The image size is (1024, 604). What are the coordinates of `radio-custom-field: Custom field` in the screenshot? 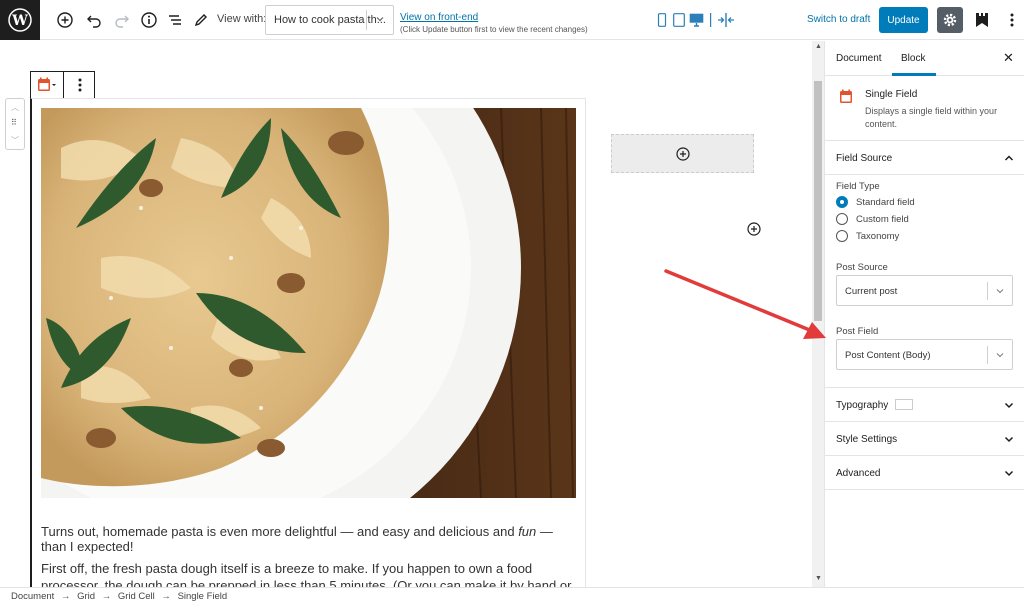 It's located at (872, 219).